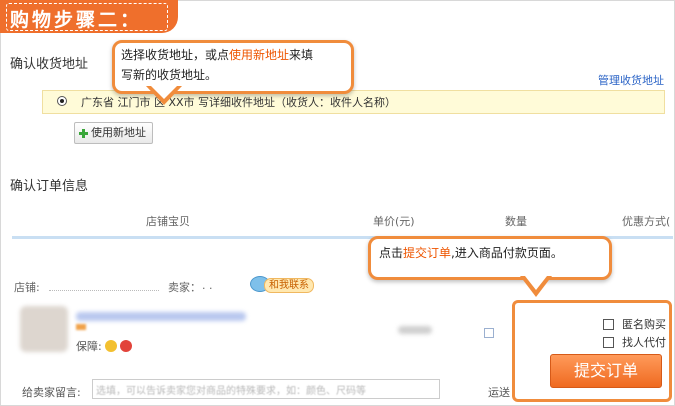  Describe the element at coordinates (631, 80) in the screenshot. I see `manage-address-link: 管理收货地址` at that location.